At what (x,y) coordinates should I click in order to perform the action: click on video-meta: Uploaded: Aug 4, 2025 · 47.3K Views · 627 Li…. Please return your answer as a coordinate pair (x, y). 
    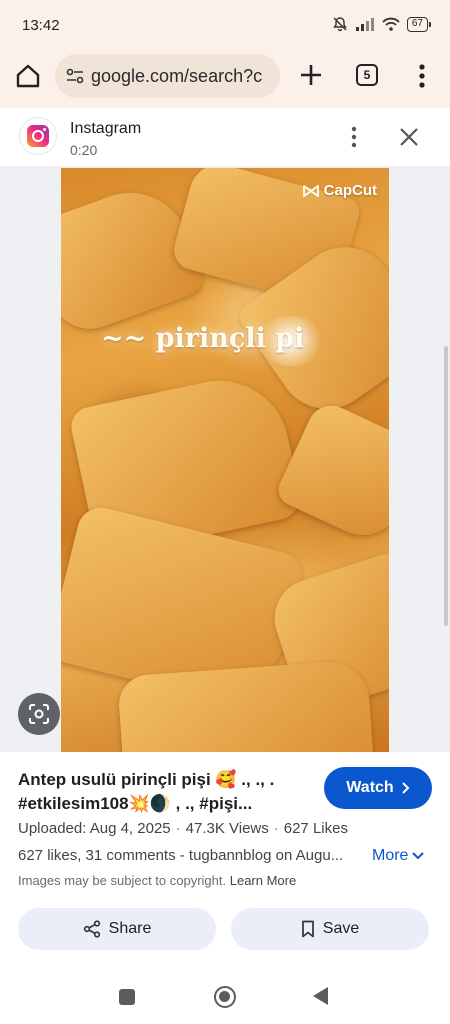
    Looking at the image, I should click on (183, 828).